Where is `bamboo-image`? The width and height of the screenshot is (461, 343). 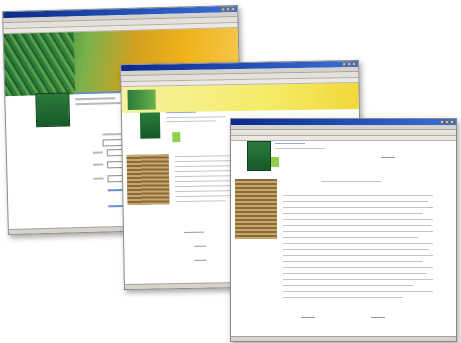 bamboo-image is located at coordinates (39, 64).